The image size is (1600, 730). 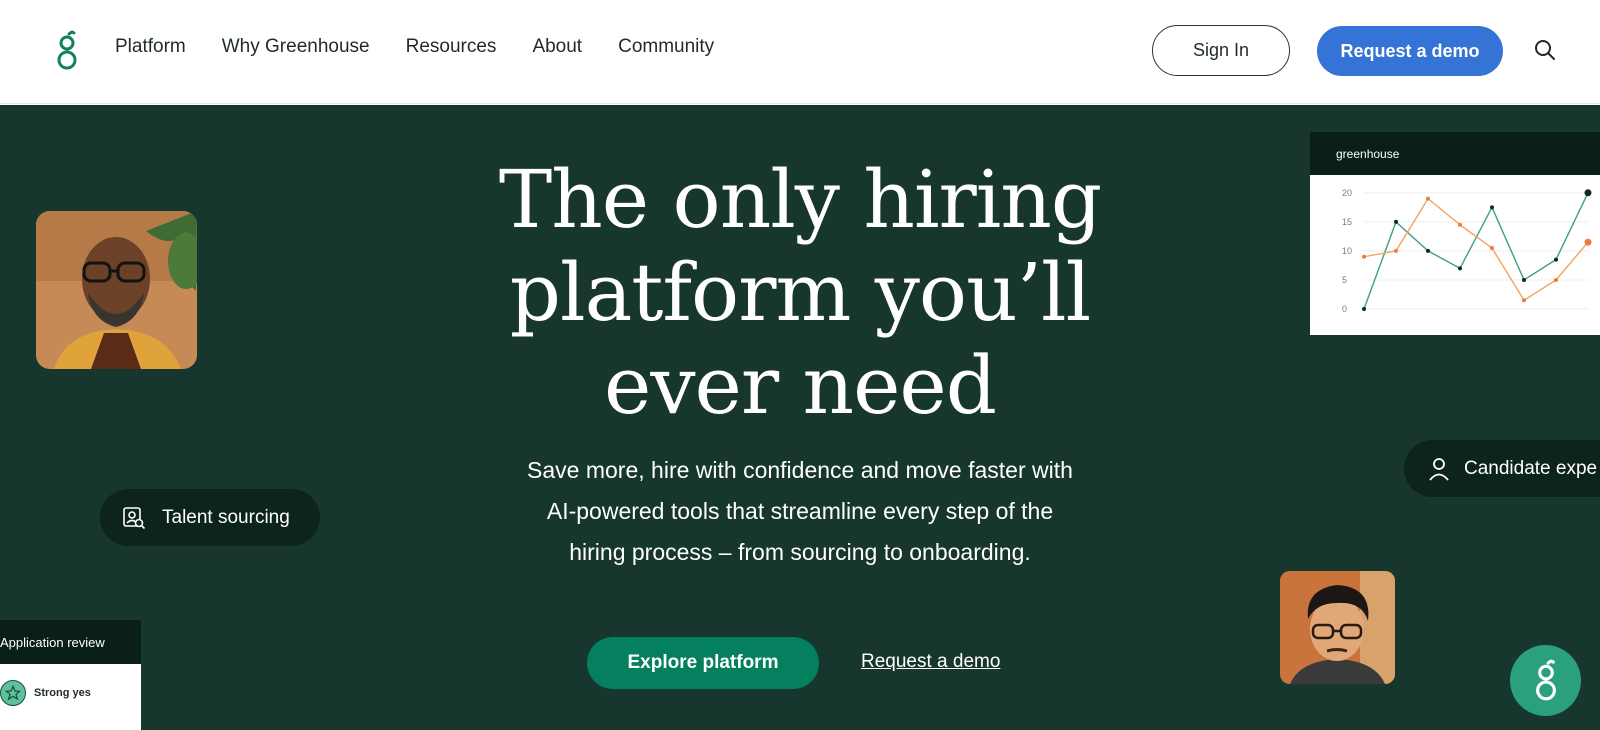 What do you see at coordinates (666, 47) in the screenshot?
I see `nav-link-community: Community` at bounding box center [666, 47].